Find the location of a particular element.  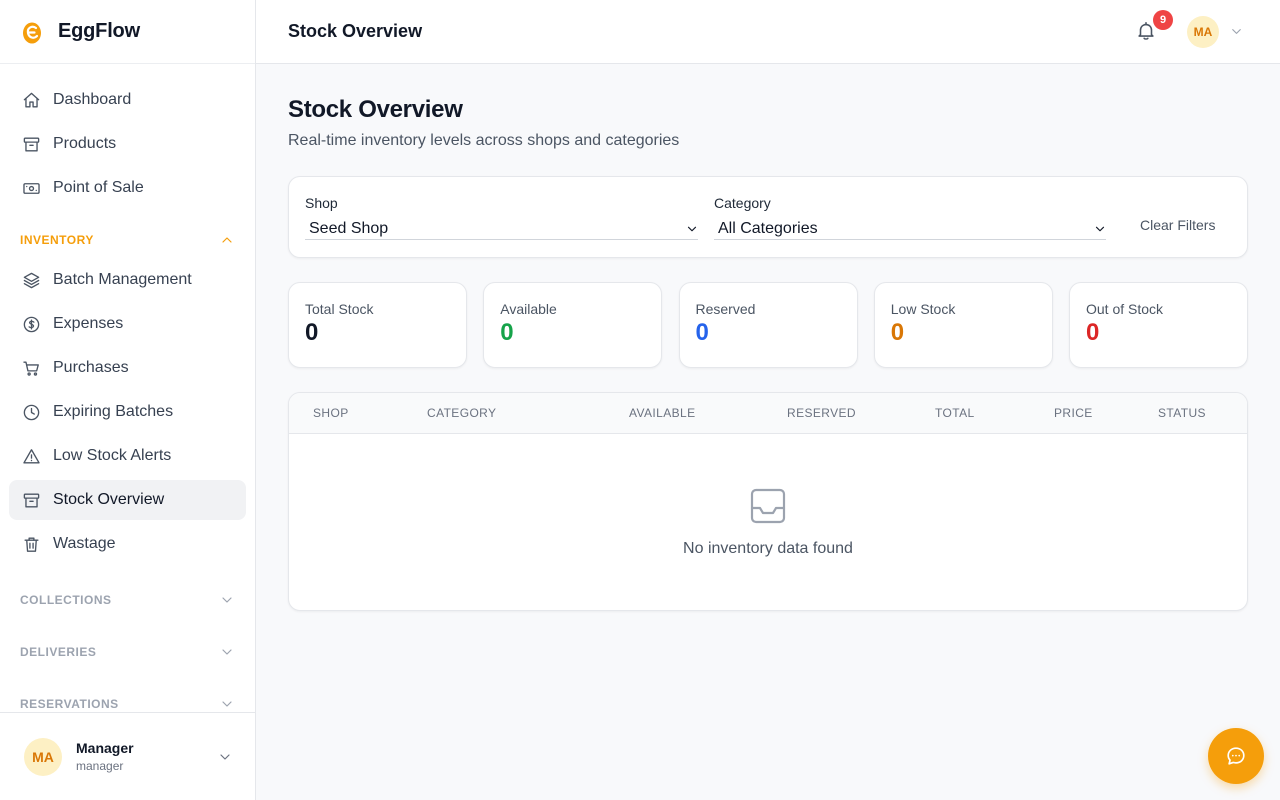

clock-icon is located at coordinates (31, 412).